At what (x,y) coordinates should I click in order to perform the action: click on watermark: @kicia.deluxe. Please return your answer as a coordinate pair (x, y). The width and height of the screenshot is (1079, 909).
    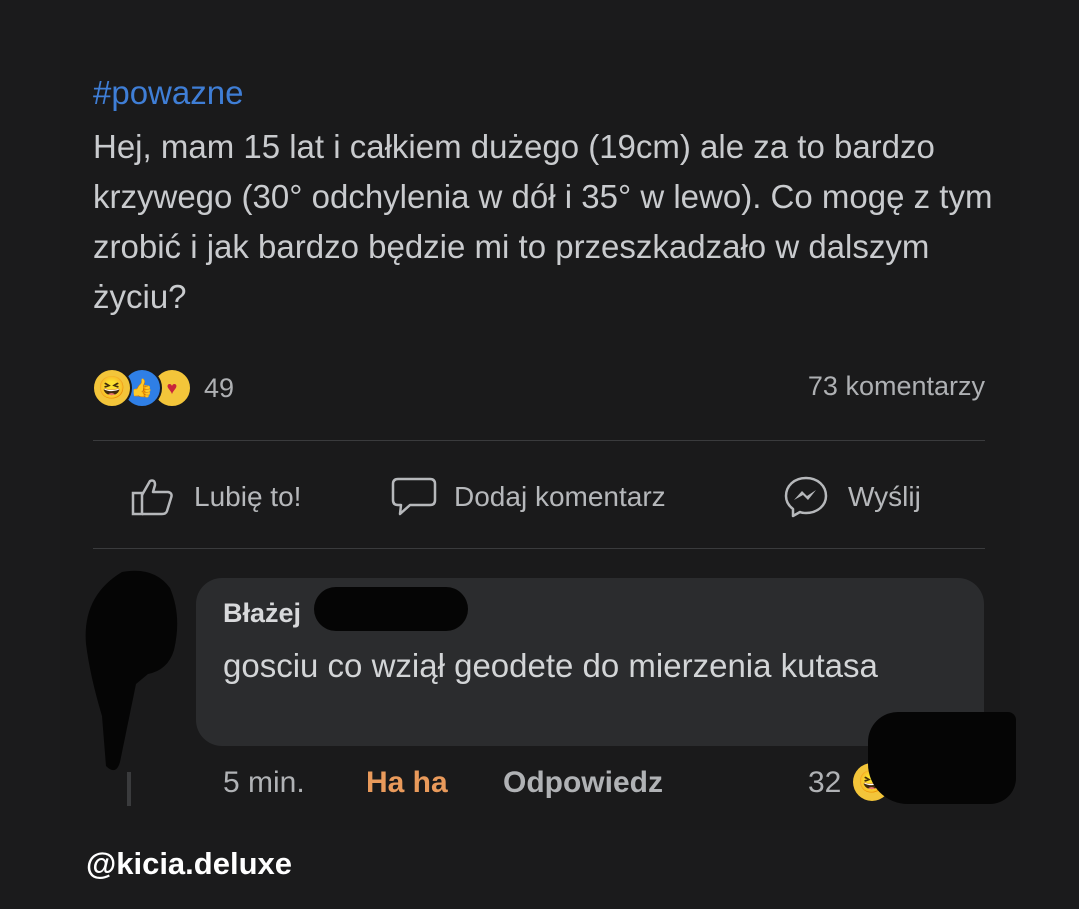
    Looking at the image, I should click on (189, 863).